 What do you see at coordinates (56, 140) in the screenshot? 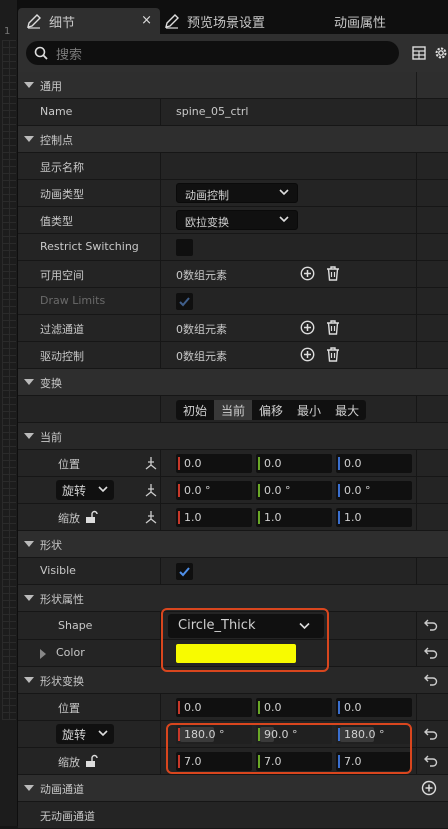
I see `section-control-title: 控制点` at bounding box center [56, 140].